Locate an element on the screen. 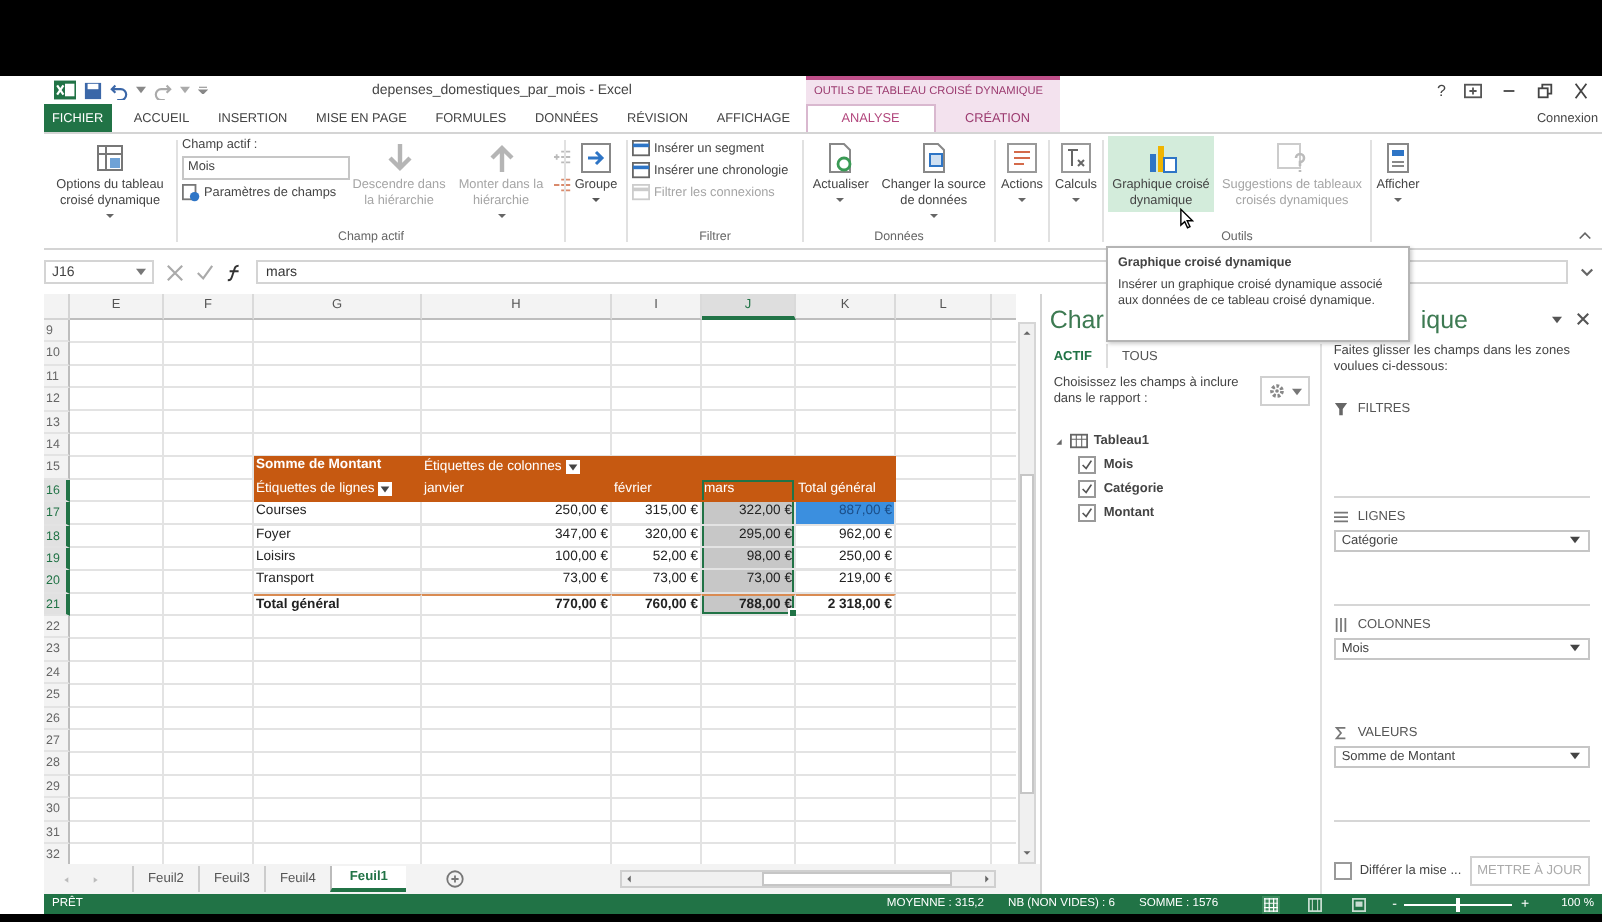  pane-title: Char is located at coordinates (1076, 319).